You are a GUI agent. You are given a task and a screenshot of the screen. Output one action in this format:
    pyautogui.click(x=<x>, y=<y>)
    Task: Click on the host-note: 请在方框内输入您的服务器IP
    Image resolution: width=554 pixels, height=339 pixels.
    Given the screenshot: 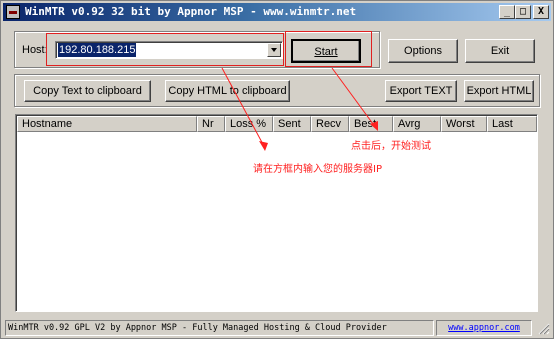 What is the action you would take?
    pyautogui.click(x=317, y=169)
    